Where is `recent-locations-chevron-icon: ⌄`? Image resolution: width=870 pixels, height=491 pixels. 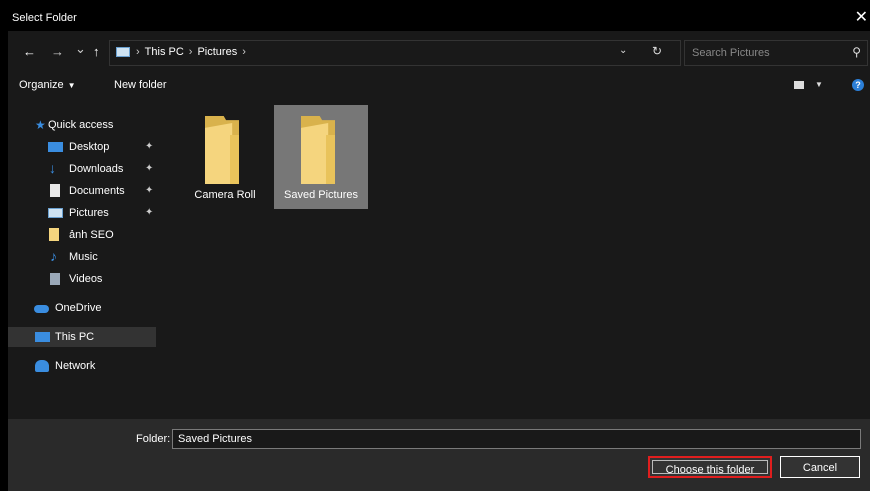
recent-locations-chevron-icon: ⌄ is located at coordinates (80, 49).